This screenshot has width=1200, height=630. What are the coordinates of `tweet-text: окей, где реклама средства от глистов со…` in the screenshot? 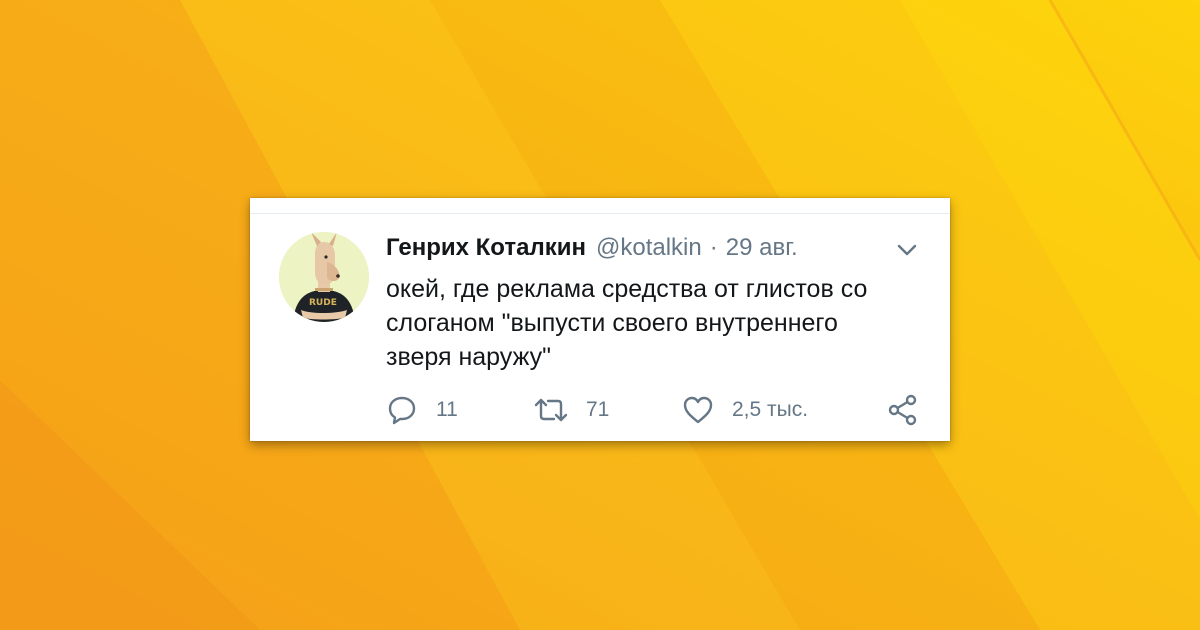 It's located at (627, 323).